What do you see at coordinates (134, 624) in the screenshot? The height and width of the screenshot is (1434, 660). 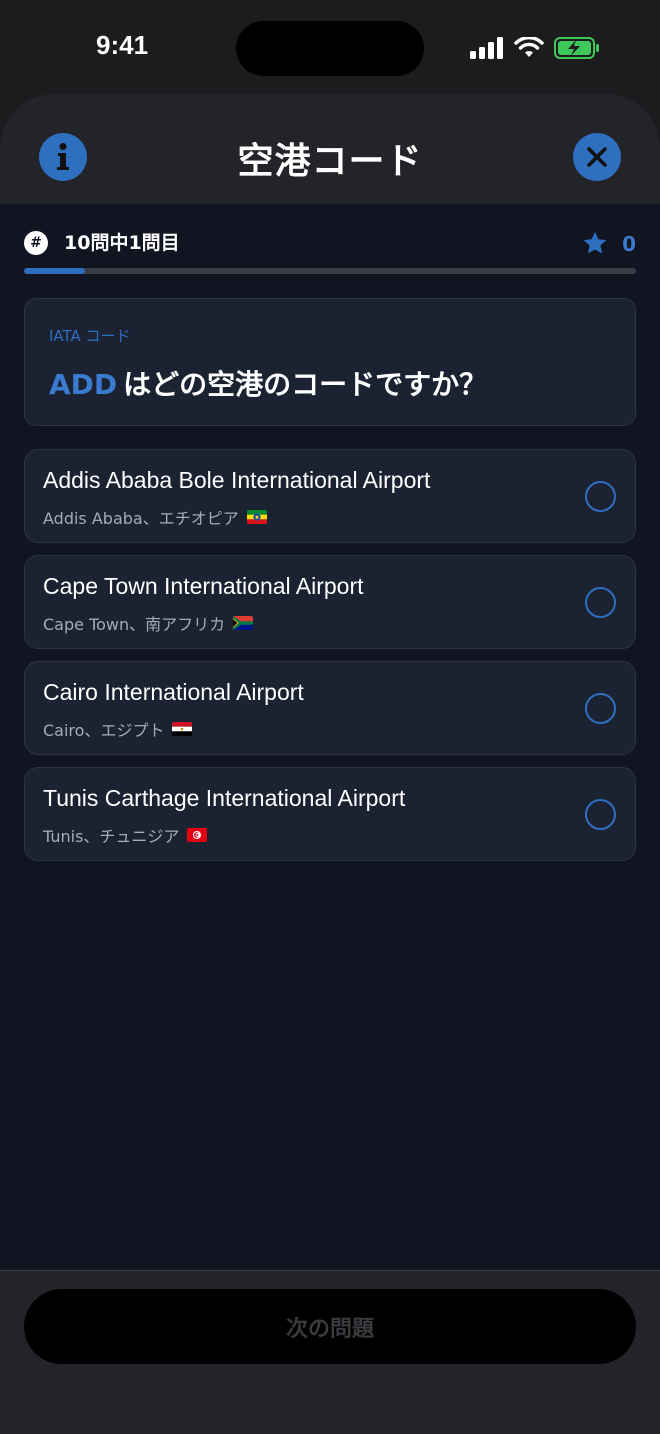 I see `option-location: Cape Town、南アフリカ` at bounding box center [134, 624].